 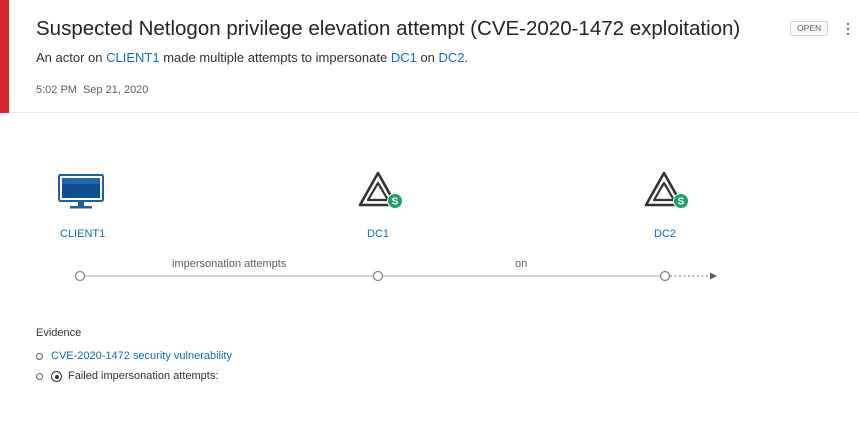 What do you see at coordinates (132, 57) in the screenshot?
I see `actor-link: CLIENT1` at bounding box center [132, 57].